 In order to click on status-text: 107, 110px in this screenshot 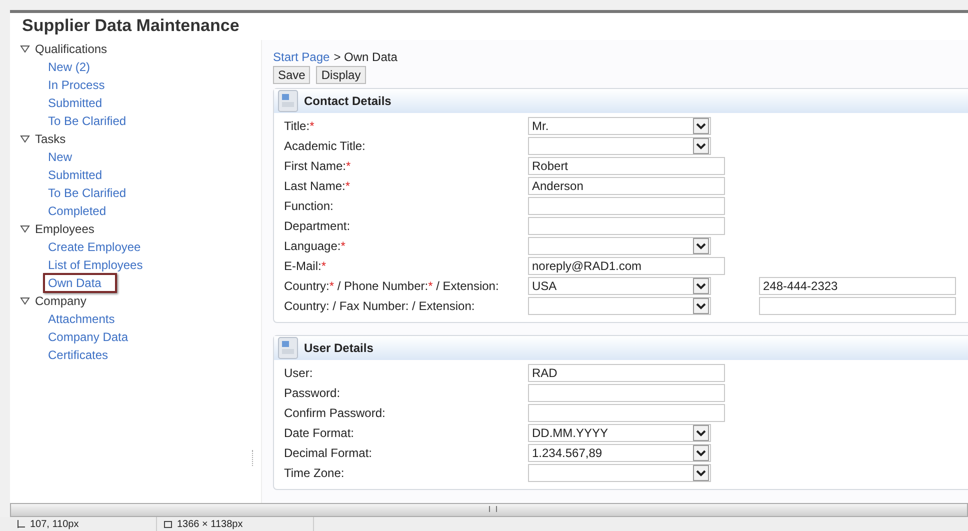, I will do `click(54, 524)`.